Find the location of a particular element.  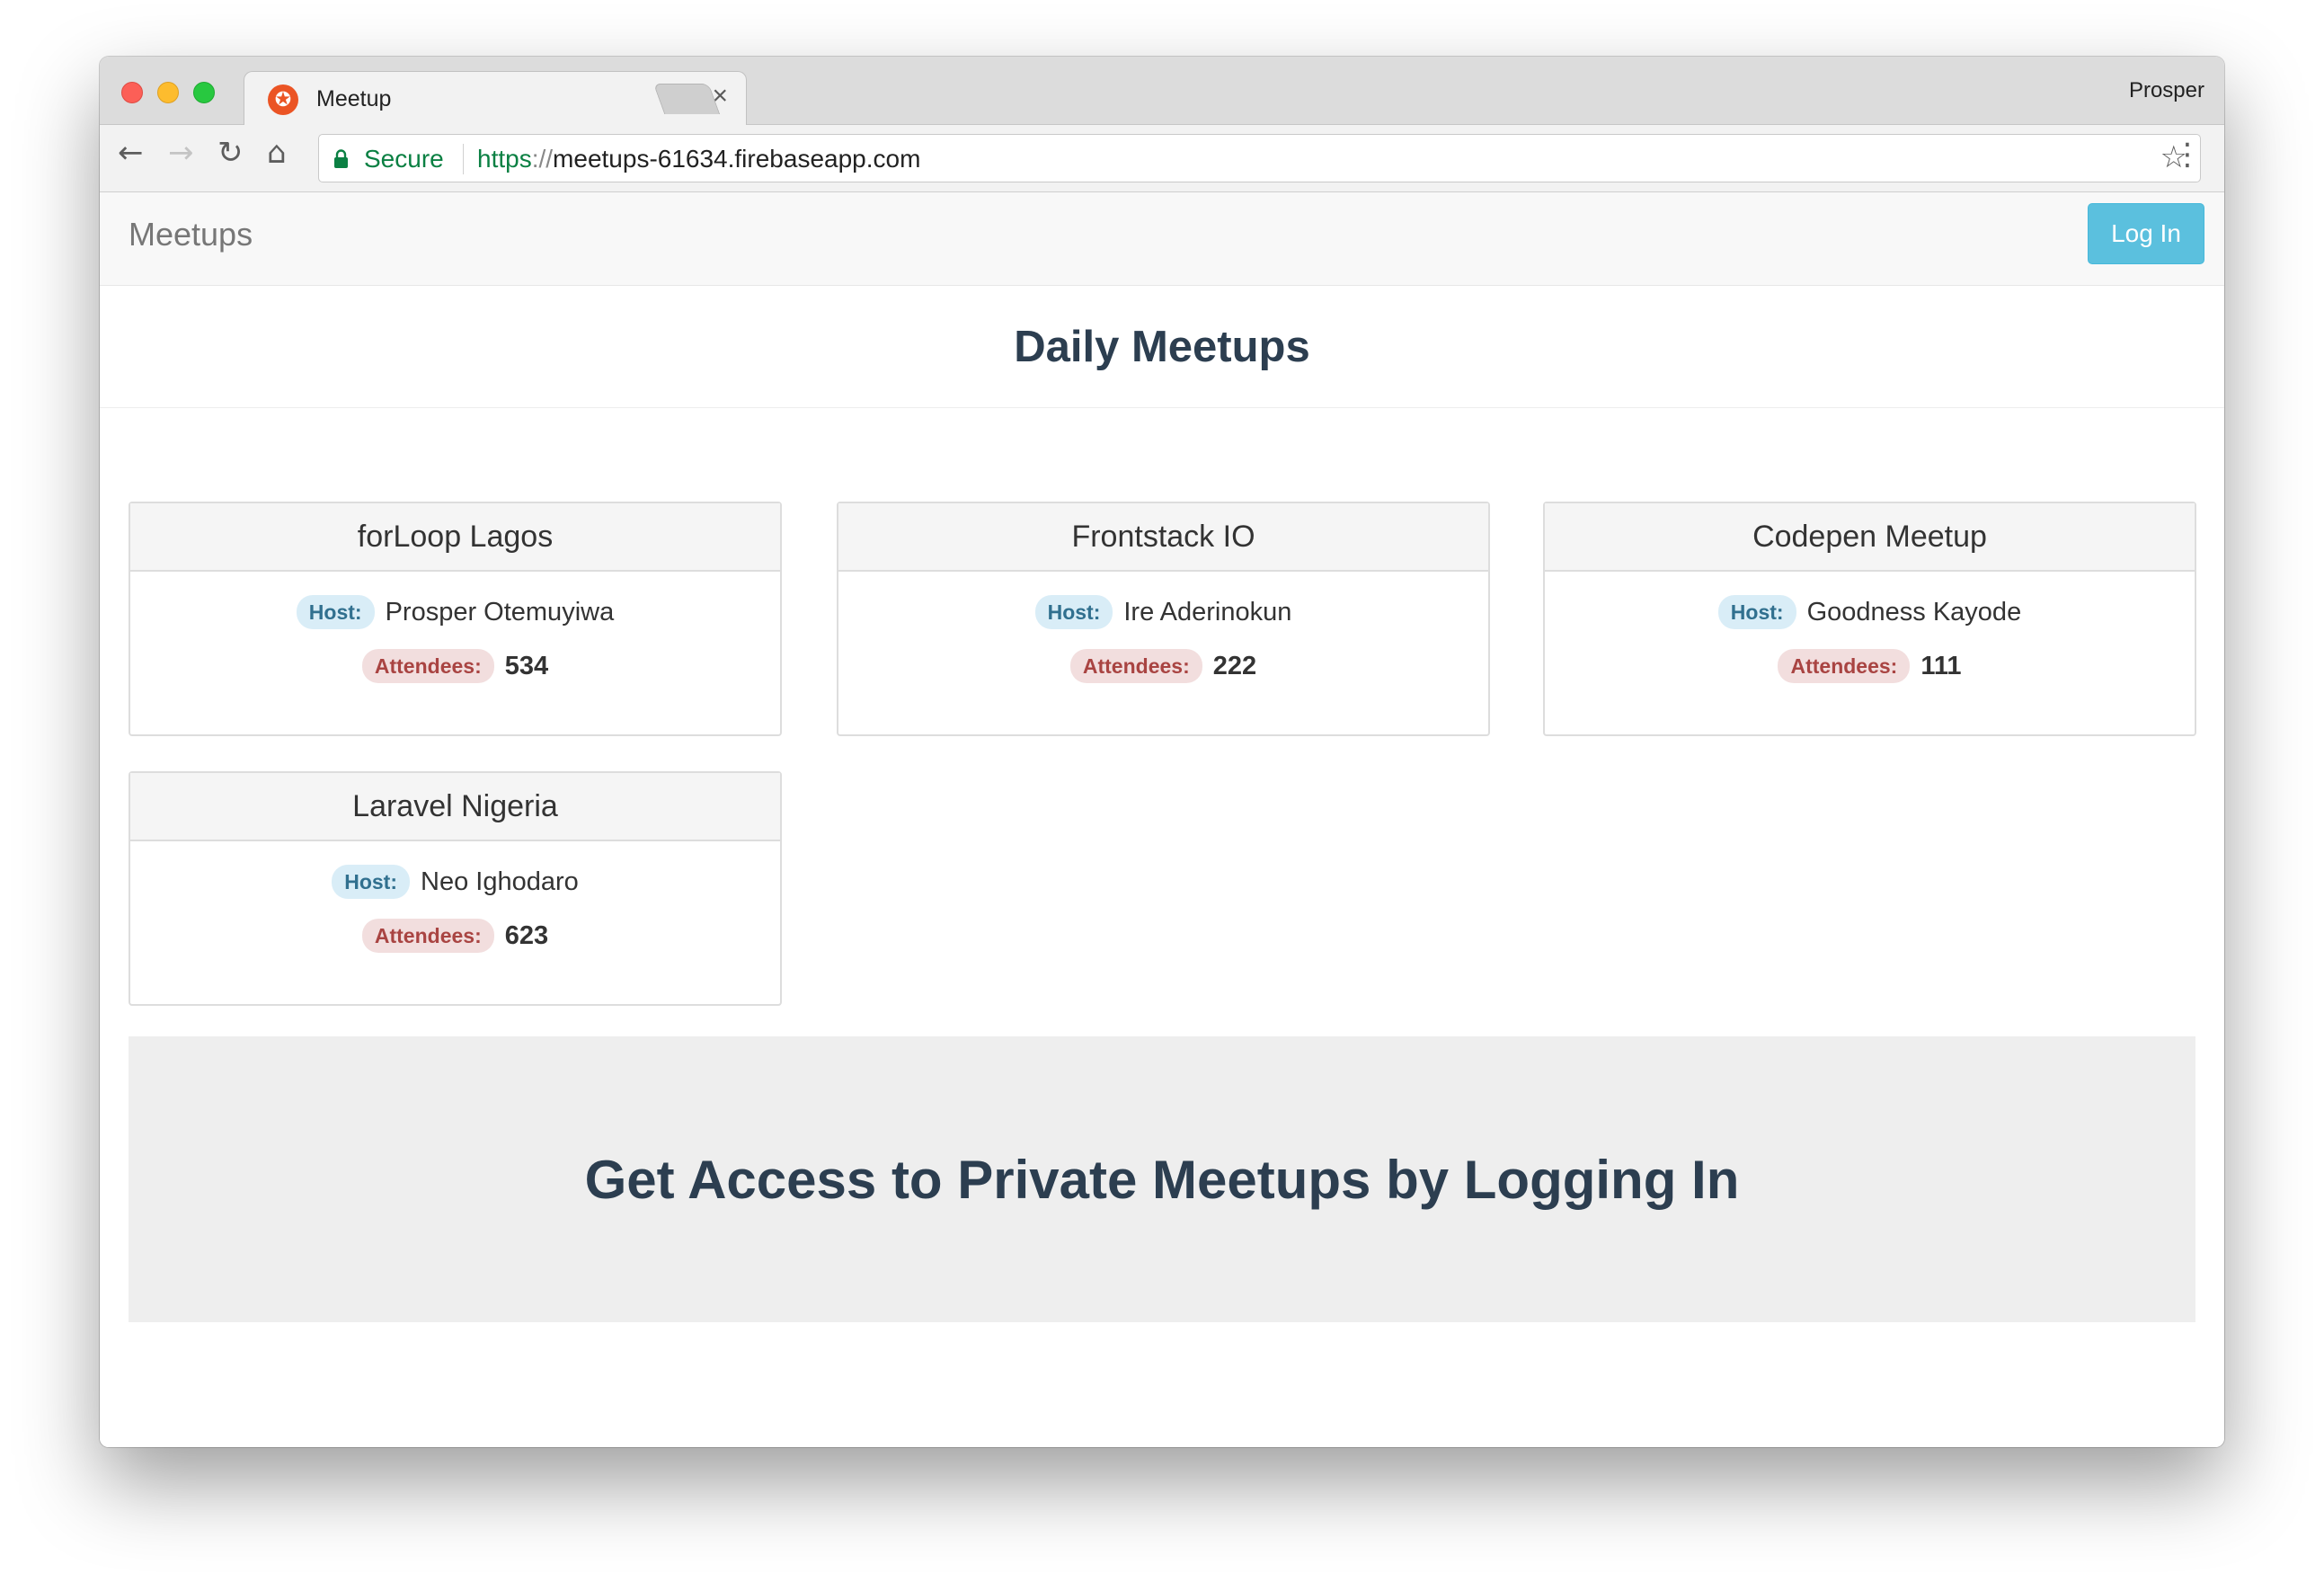

new-tab-button is located at coordinates (686, 99).